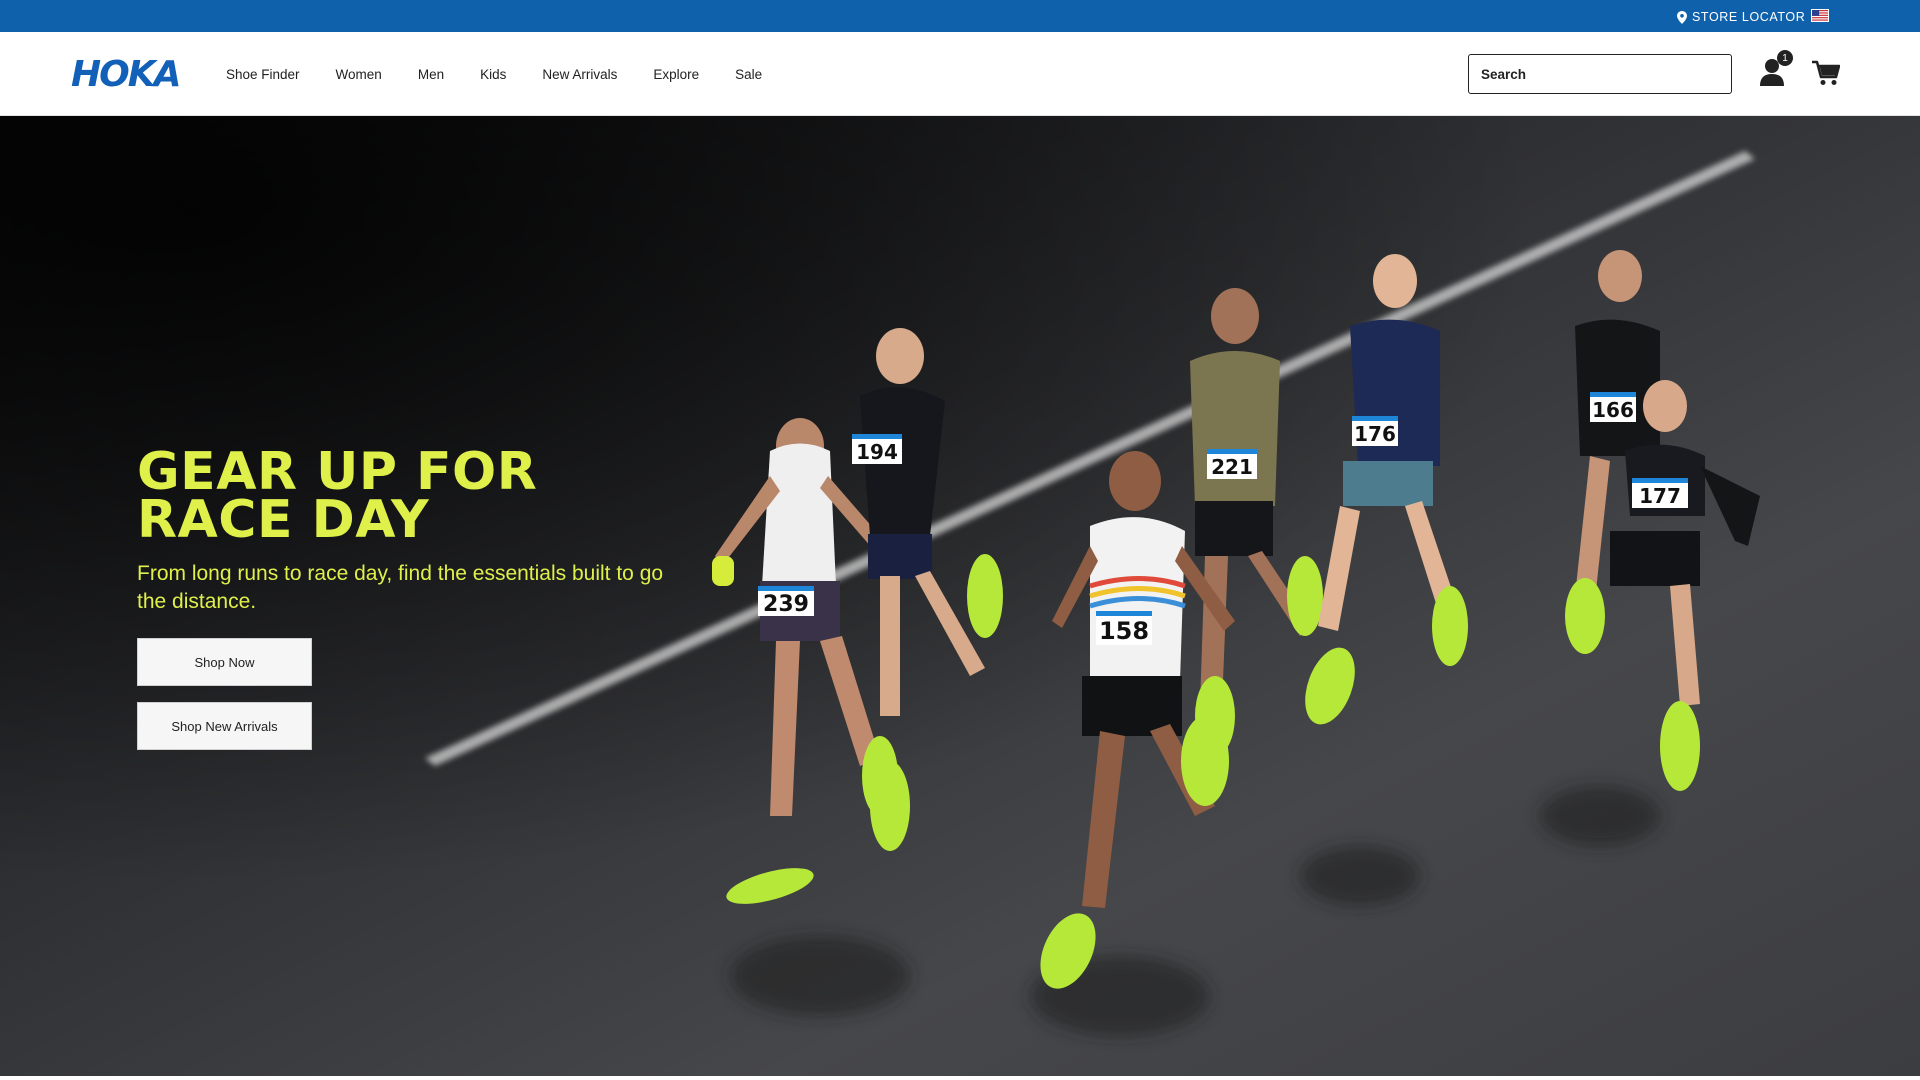 This screenshot has width=1920, height=1080. What do you see at coordinates (1785, 58) in the screenshot?
I see `account-notification-badge: 1` at bounding box center [1785, 58].